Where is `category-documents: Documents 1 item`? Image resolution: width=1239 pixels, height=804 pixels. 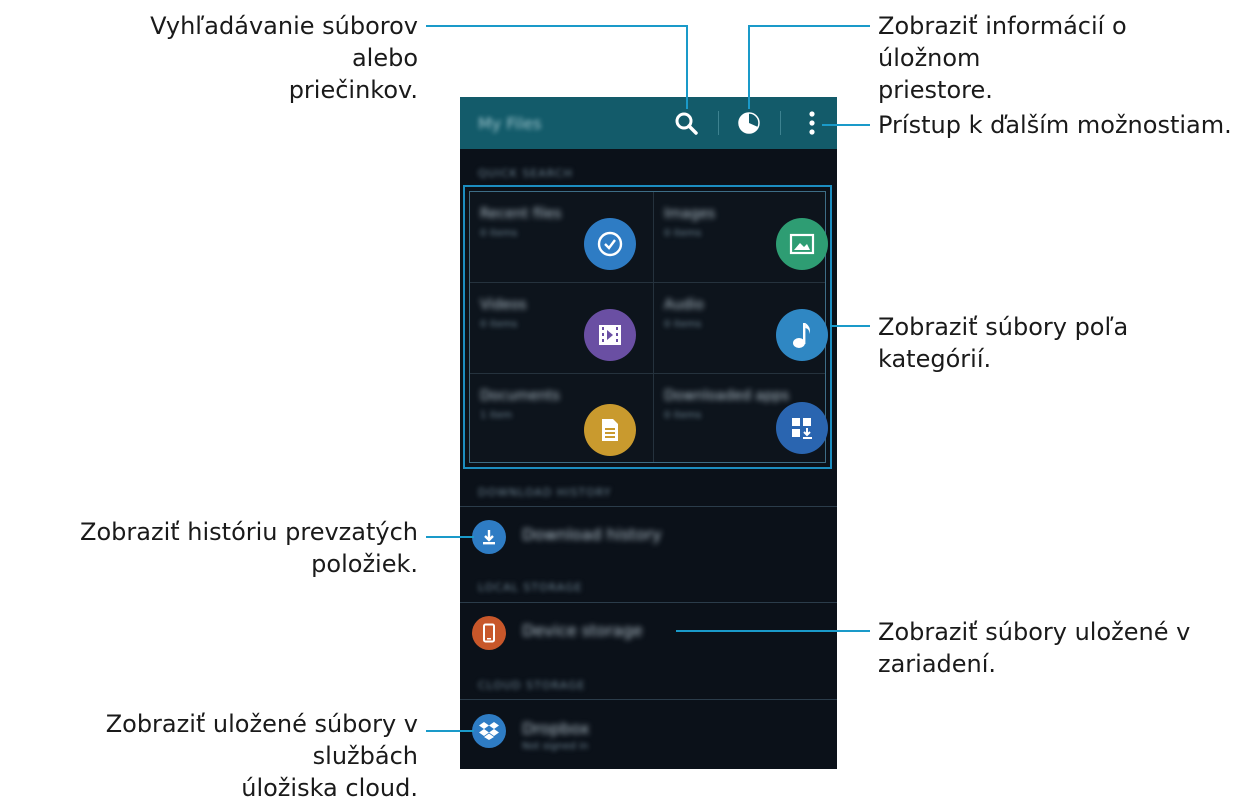 category-documents: Documents 1 item is located at coordinates (560, 419).